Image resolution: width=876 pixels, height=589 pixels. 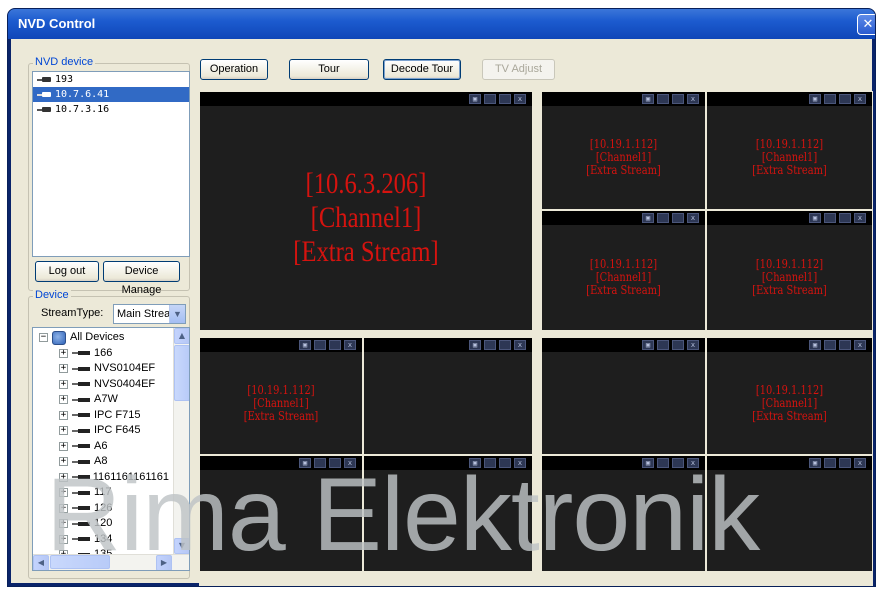 What do you see at coordinates (41, 562) in the screenshot?
I see `scroll-left-icon: ◀` at bounding box center [41, 562].